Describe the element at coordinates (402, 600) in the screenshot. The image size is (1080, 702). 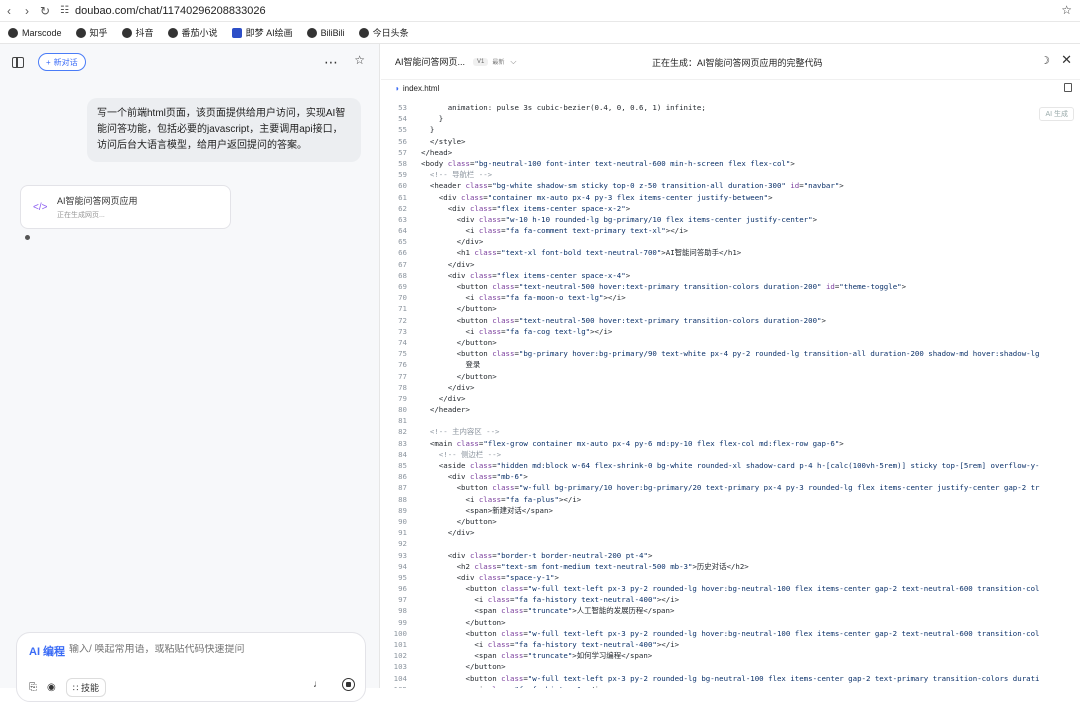
I see `line-number: 97` at that location.